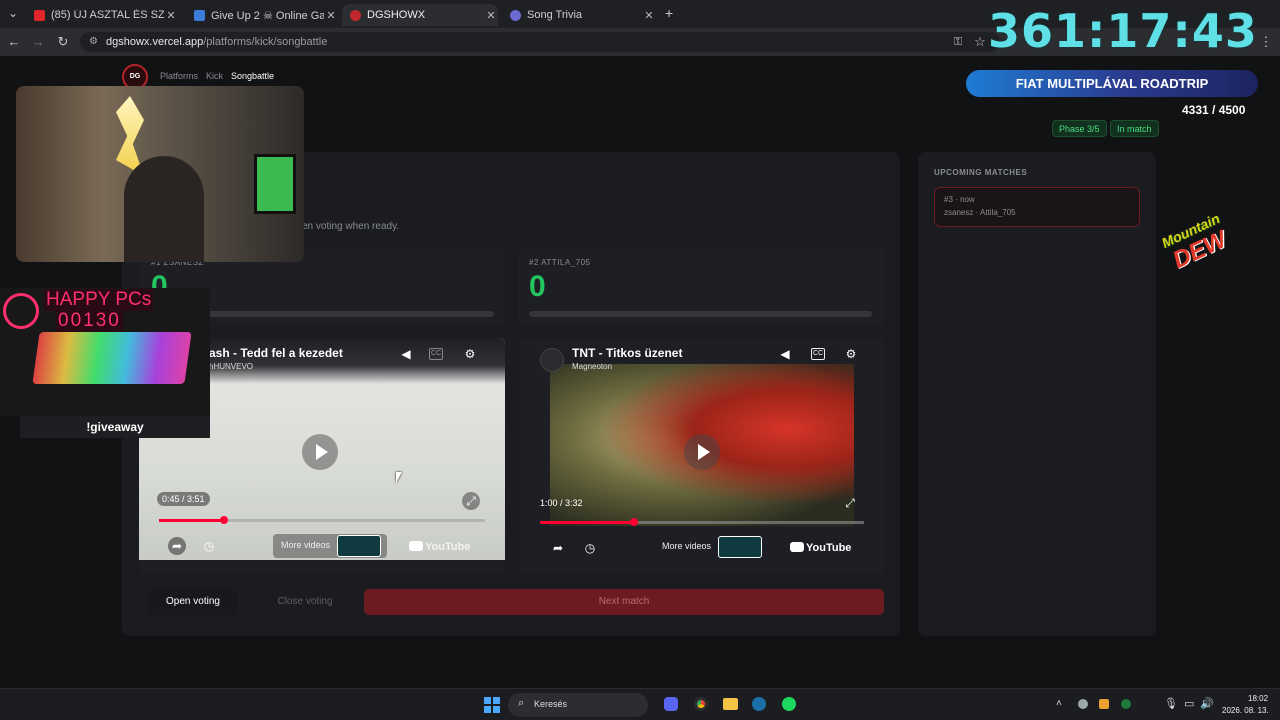 Image resolution: width=1280 pixels, height=720 pixels. What do you see at coordinates (265, 42) in the screenshot?
I see `url-path: /platforms/kick/songbattle` at bounding box center [265, 42].